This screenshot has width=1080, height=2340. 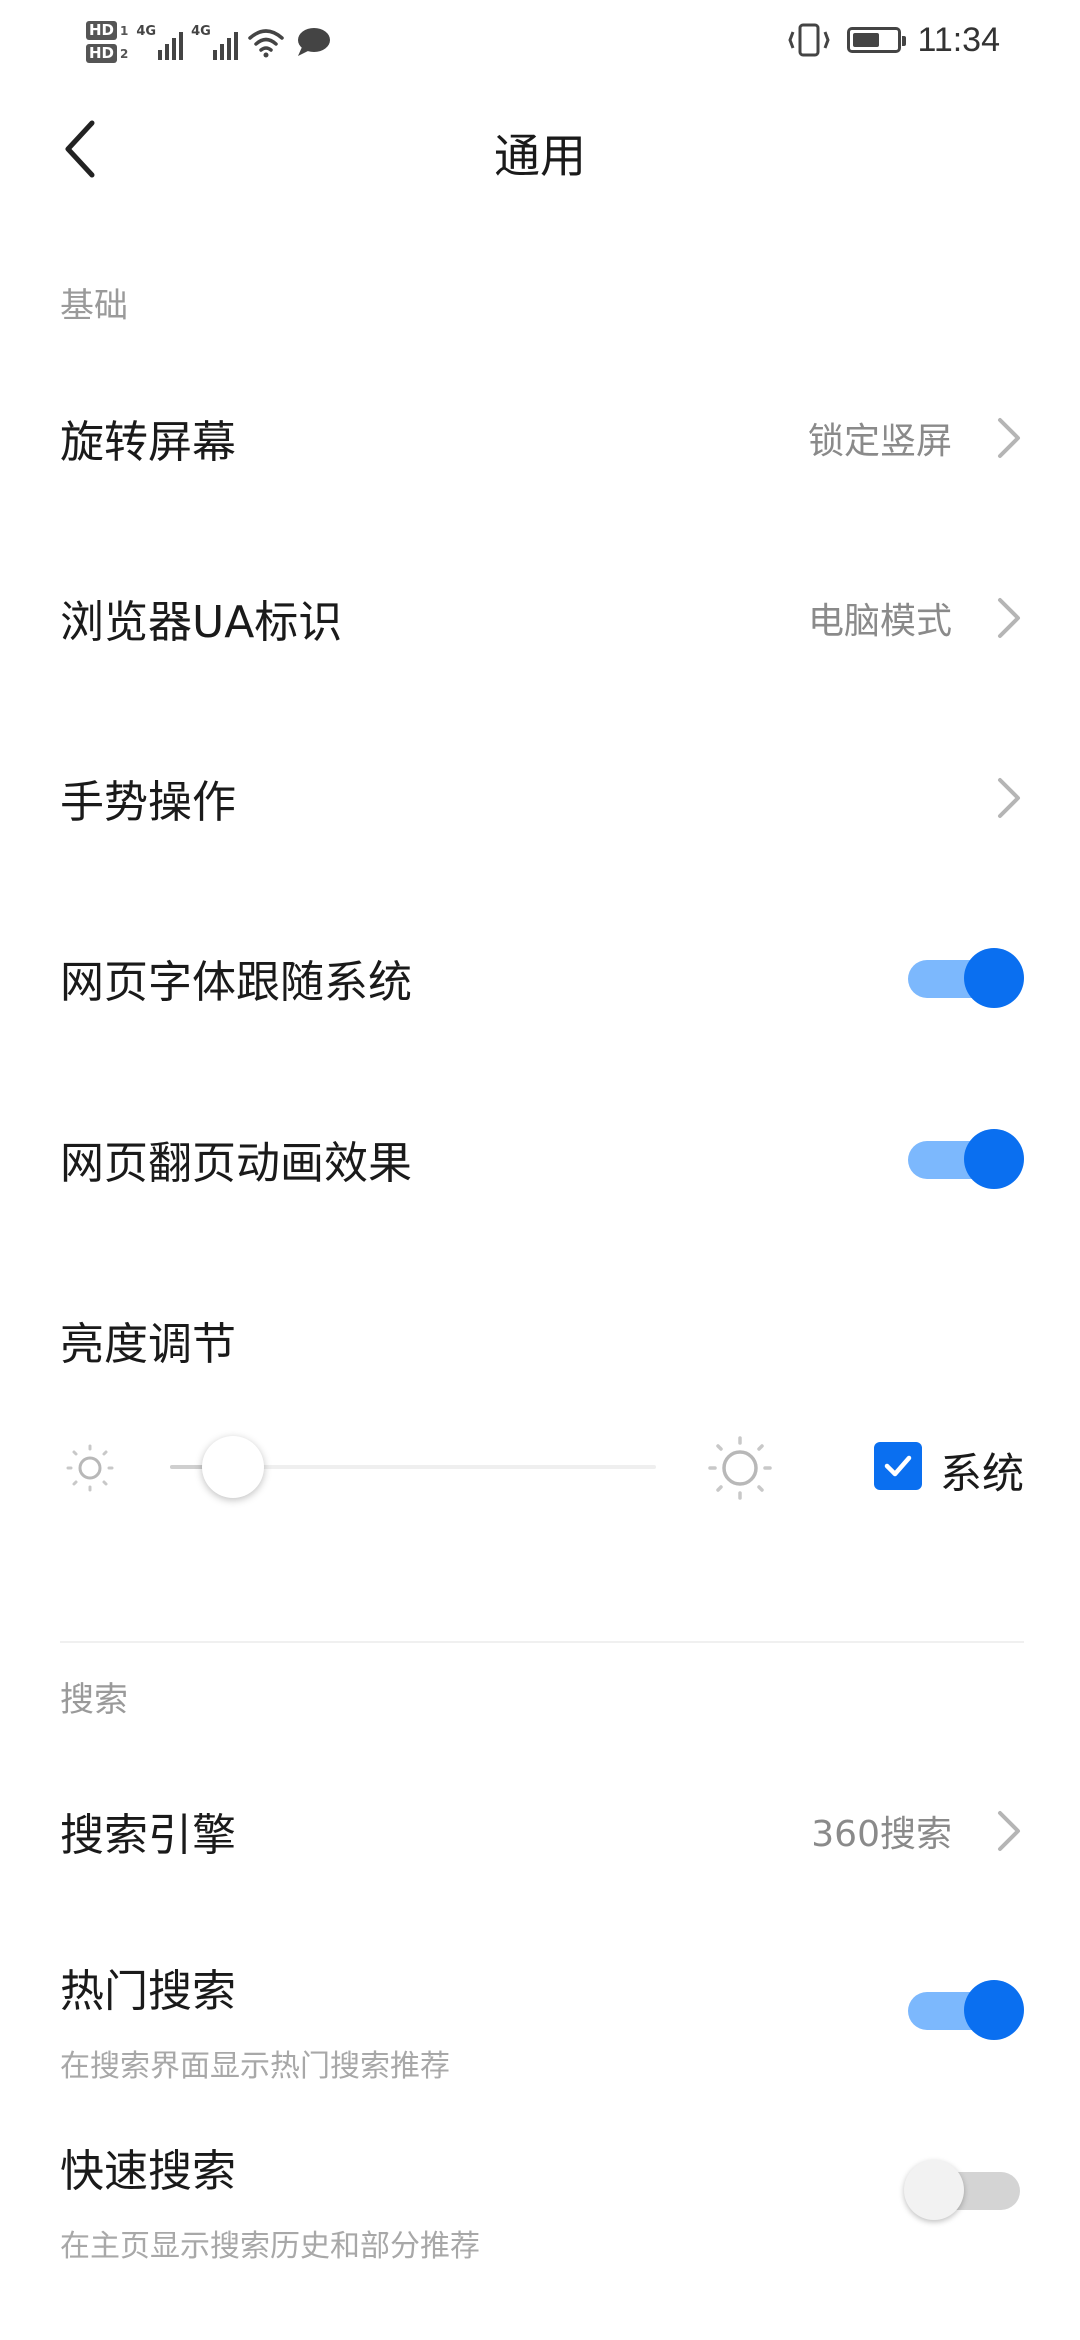 I want to click on hd-indicator-2: HD 2, so click(x=107, y=53).